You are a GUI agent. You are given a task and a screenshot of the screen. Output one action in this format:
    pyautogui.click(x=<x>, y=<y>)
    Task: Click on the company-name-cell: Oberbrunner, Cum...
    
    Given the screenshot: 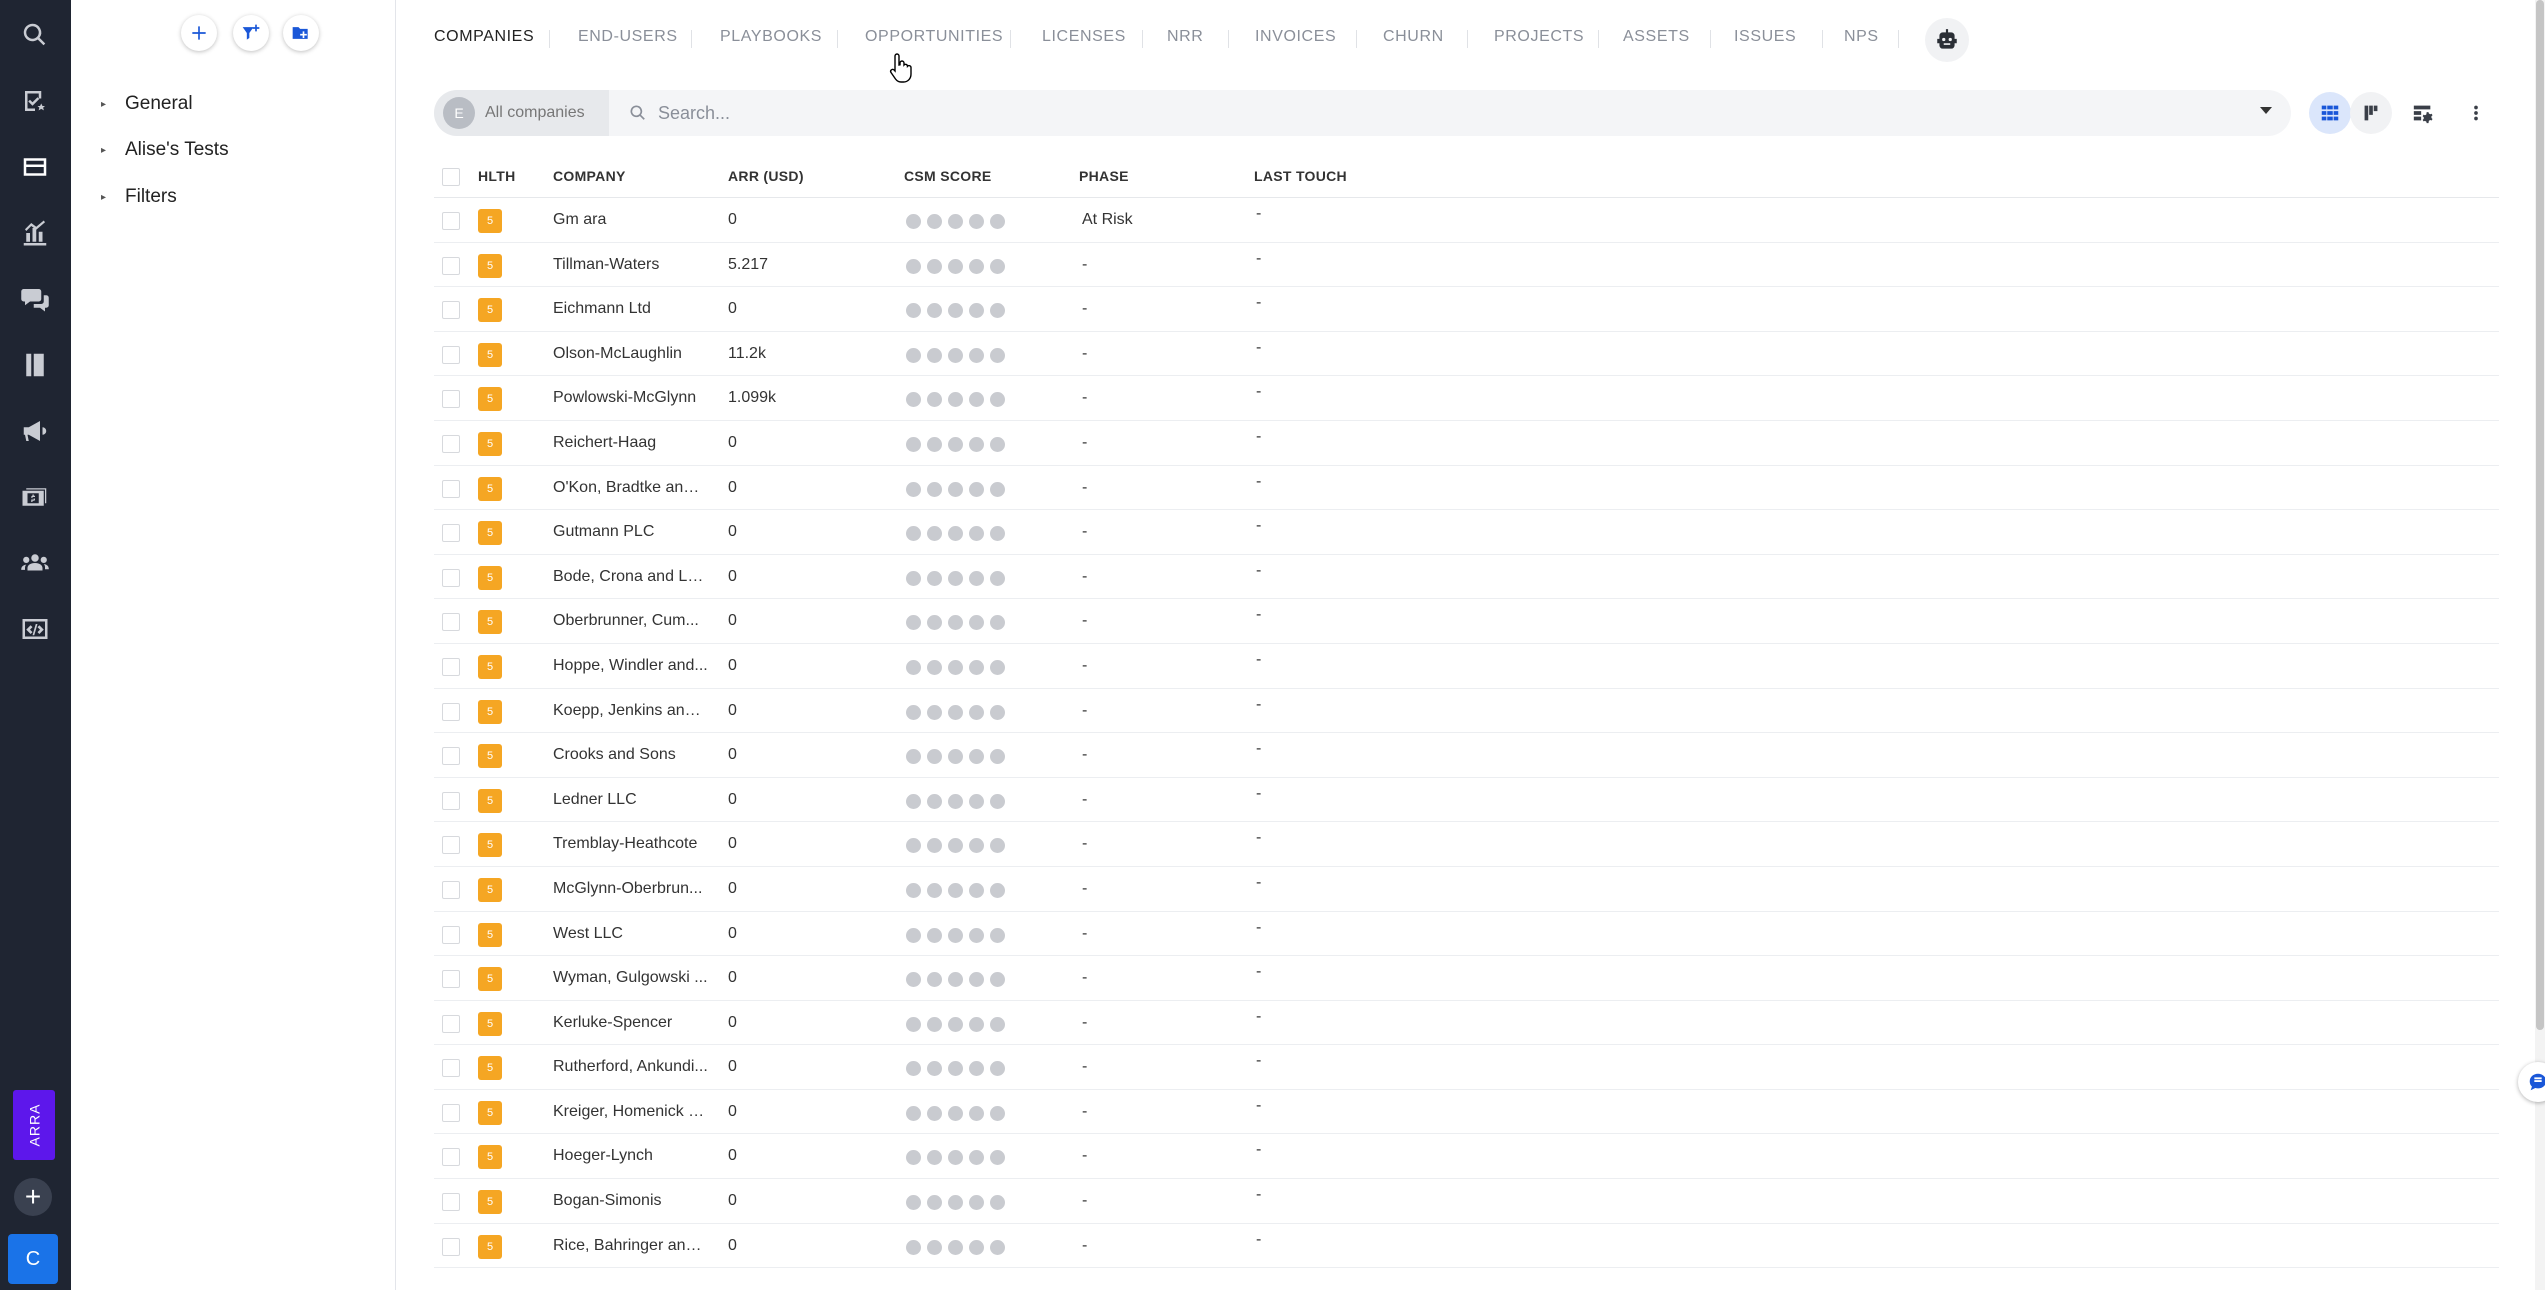 What is the action you would take?
    pyautogui.click(x=630, y=621)
    